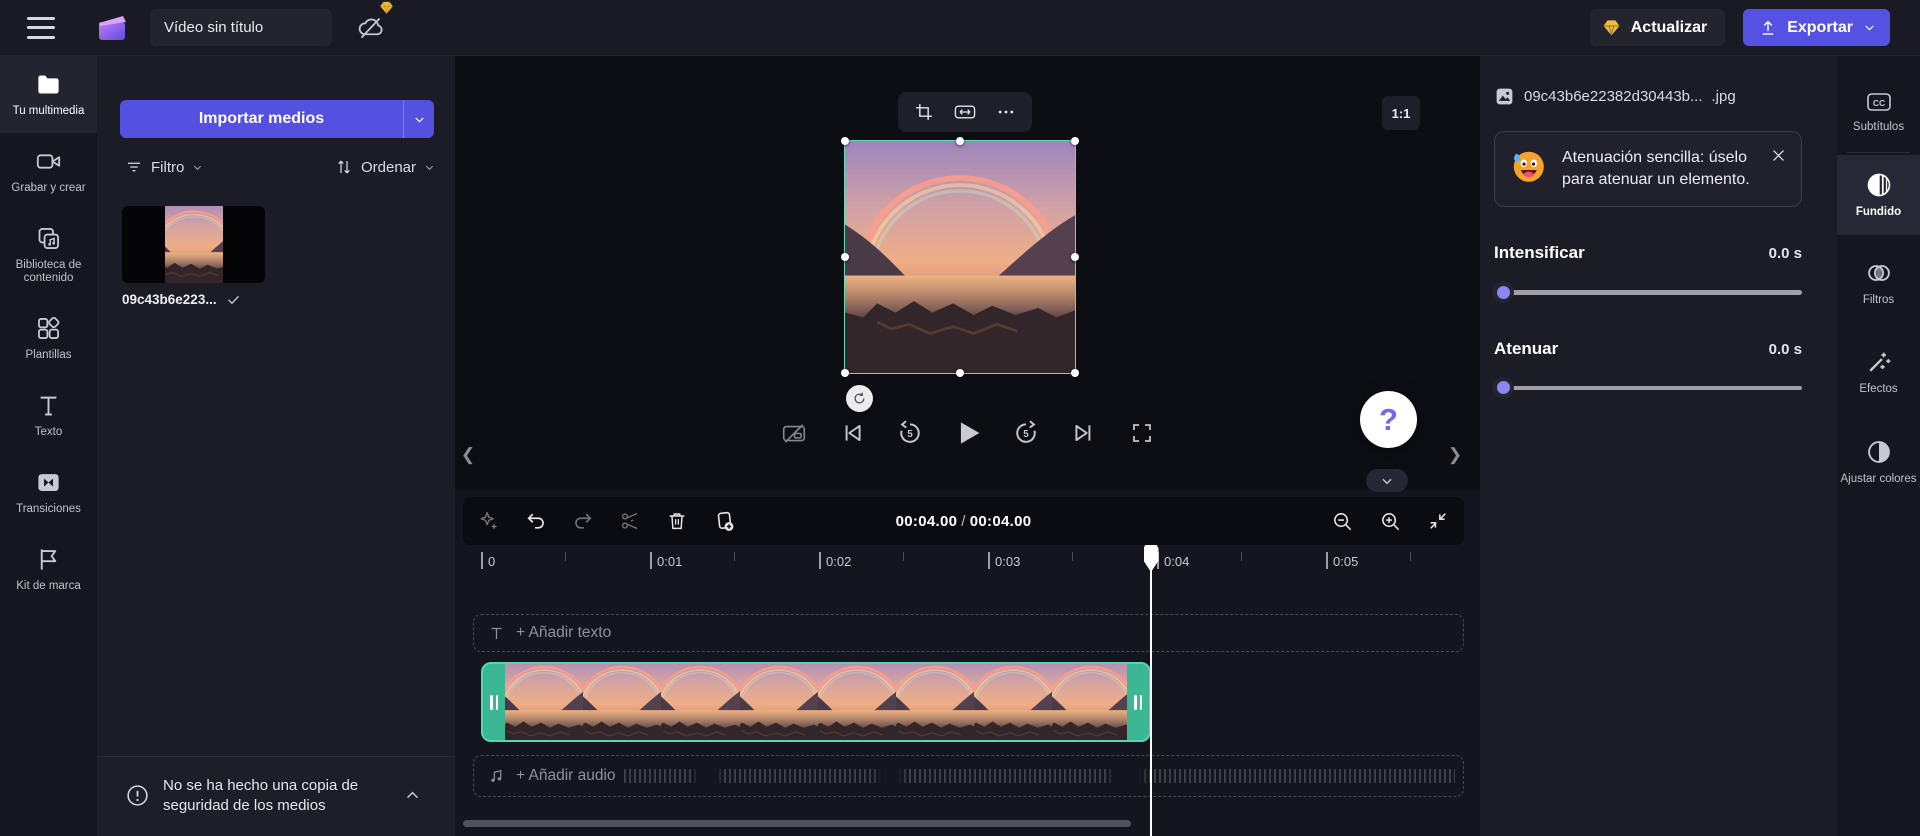 The width and height of the screenshot is (1920, 836). What do you see at coordinates (839, 561) in the screenshot?
I see `ruler-label: 0:02` at bounding box center [839, 561].